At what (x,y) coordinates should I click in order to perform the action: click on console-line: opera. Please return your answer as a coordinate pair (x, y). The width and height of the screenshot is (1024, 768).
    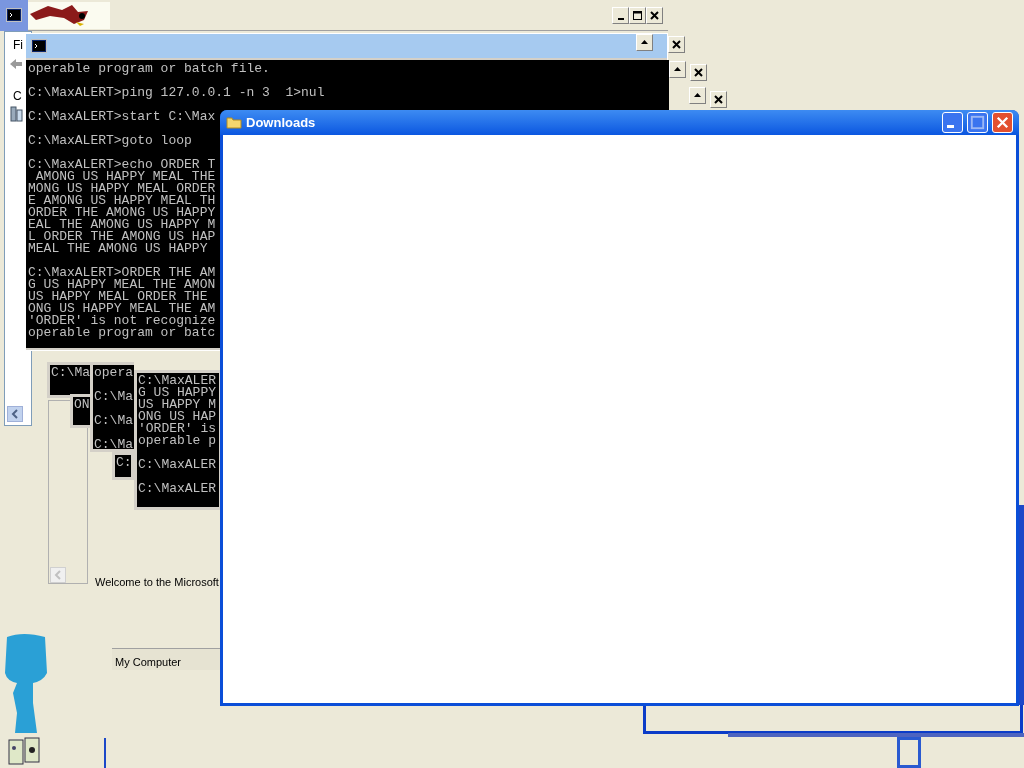
    Looking at the image, I should click on (113, 373).